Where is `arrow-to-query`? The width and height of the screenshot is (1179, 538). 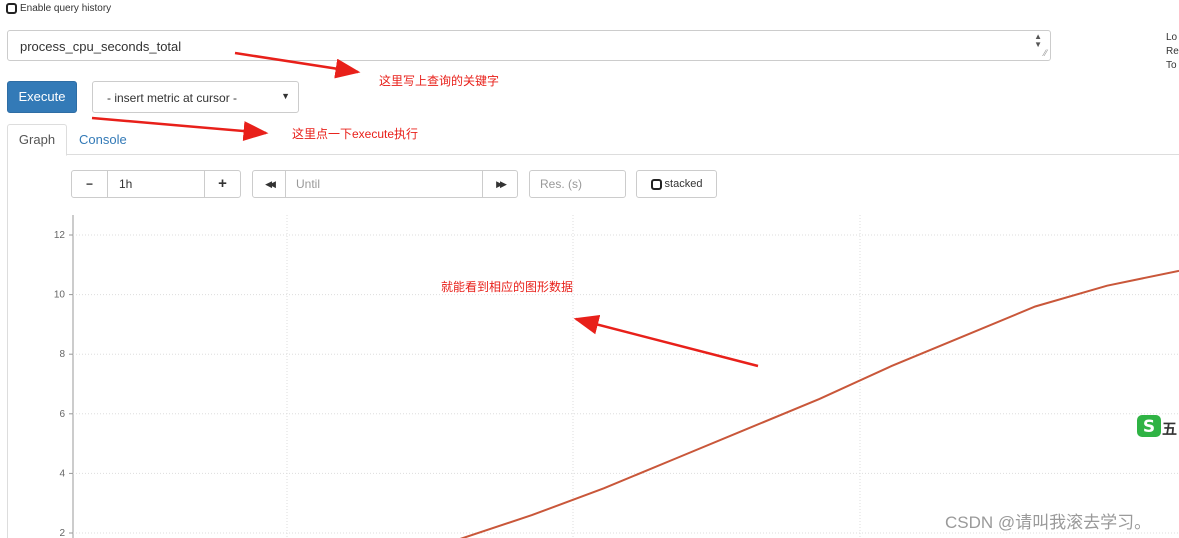
arrow-to-query is located at coordinates (297, 65).